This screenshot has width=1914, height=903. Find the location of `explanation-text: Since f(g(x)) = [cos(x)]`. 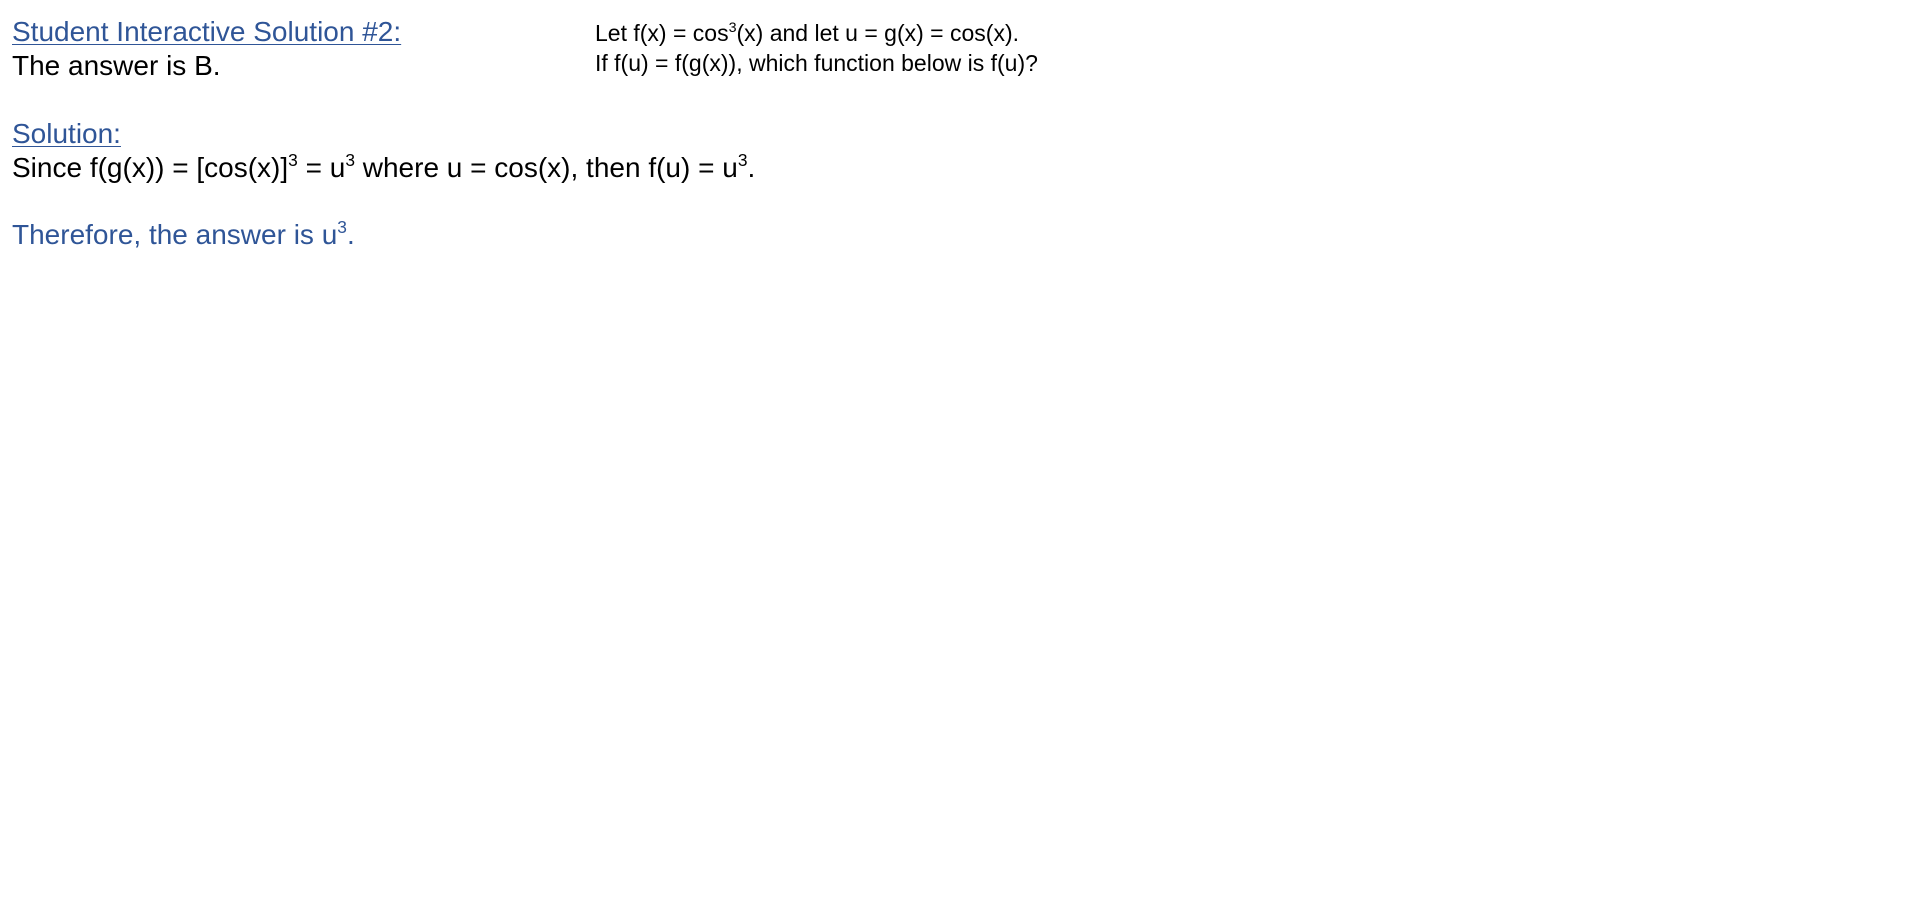

explanation-text: Since f(g(x)) = [cos(x)] is located at coordinates (150, 167).